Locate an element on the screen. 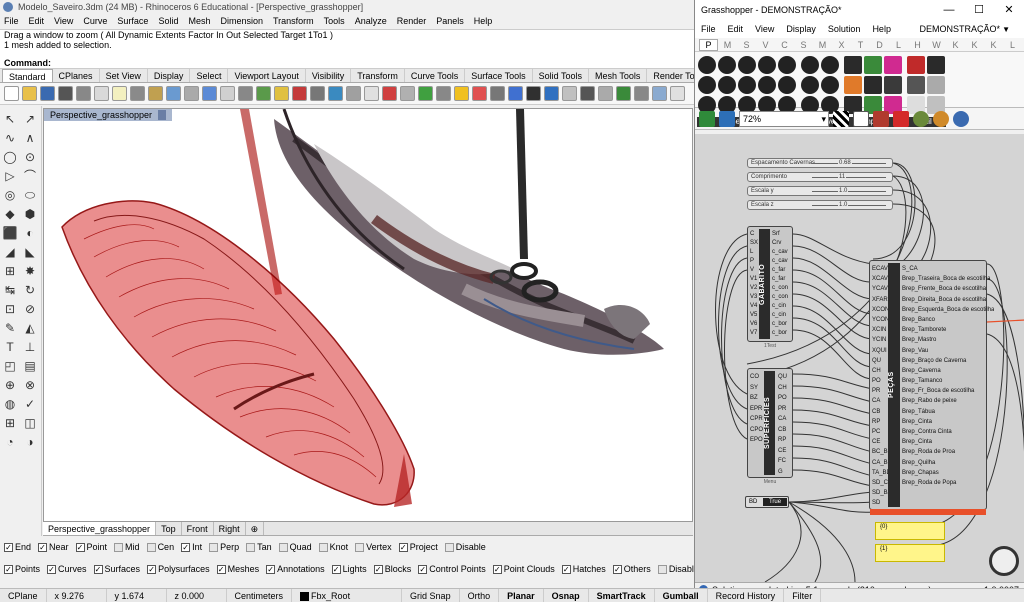 The width and height of the screenshot is (1024, 602). output-param: Brep_Fr_Boca de escotilha is located at coordinates (948, 391).